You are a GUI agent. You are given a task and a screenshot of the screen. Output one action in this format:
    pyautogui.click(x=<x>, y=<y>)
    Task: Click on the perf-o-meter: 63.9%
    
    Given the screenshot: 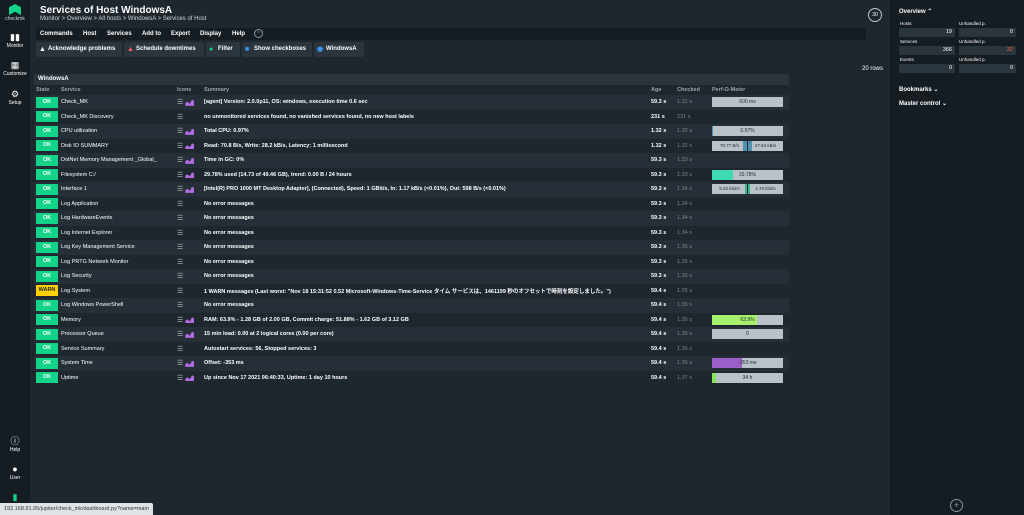 What is the action you would take?
    pyautogui.click(x=747, y=319)
    